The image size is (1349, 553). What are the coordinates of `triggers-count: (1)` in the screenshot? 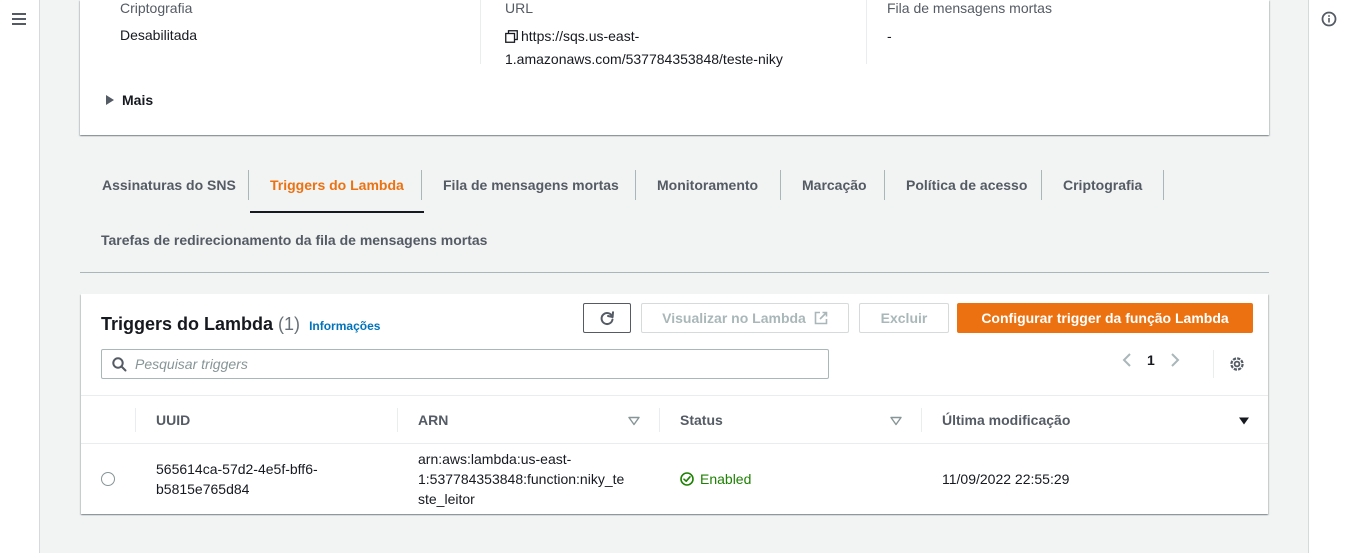 It's located at (289, 324).